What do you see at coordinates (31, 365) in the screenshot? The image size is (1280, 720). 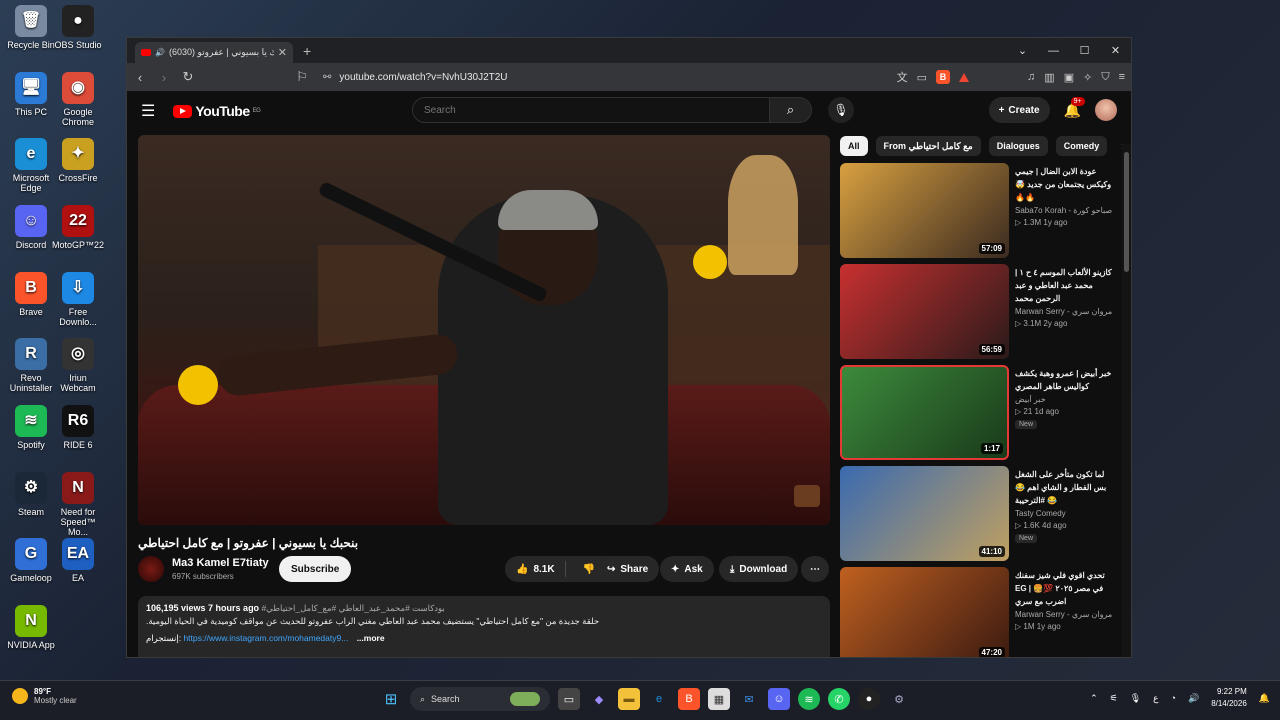 I see `desktop-icon: R Revo Uninstaller` at bounding box center [31, 365].